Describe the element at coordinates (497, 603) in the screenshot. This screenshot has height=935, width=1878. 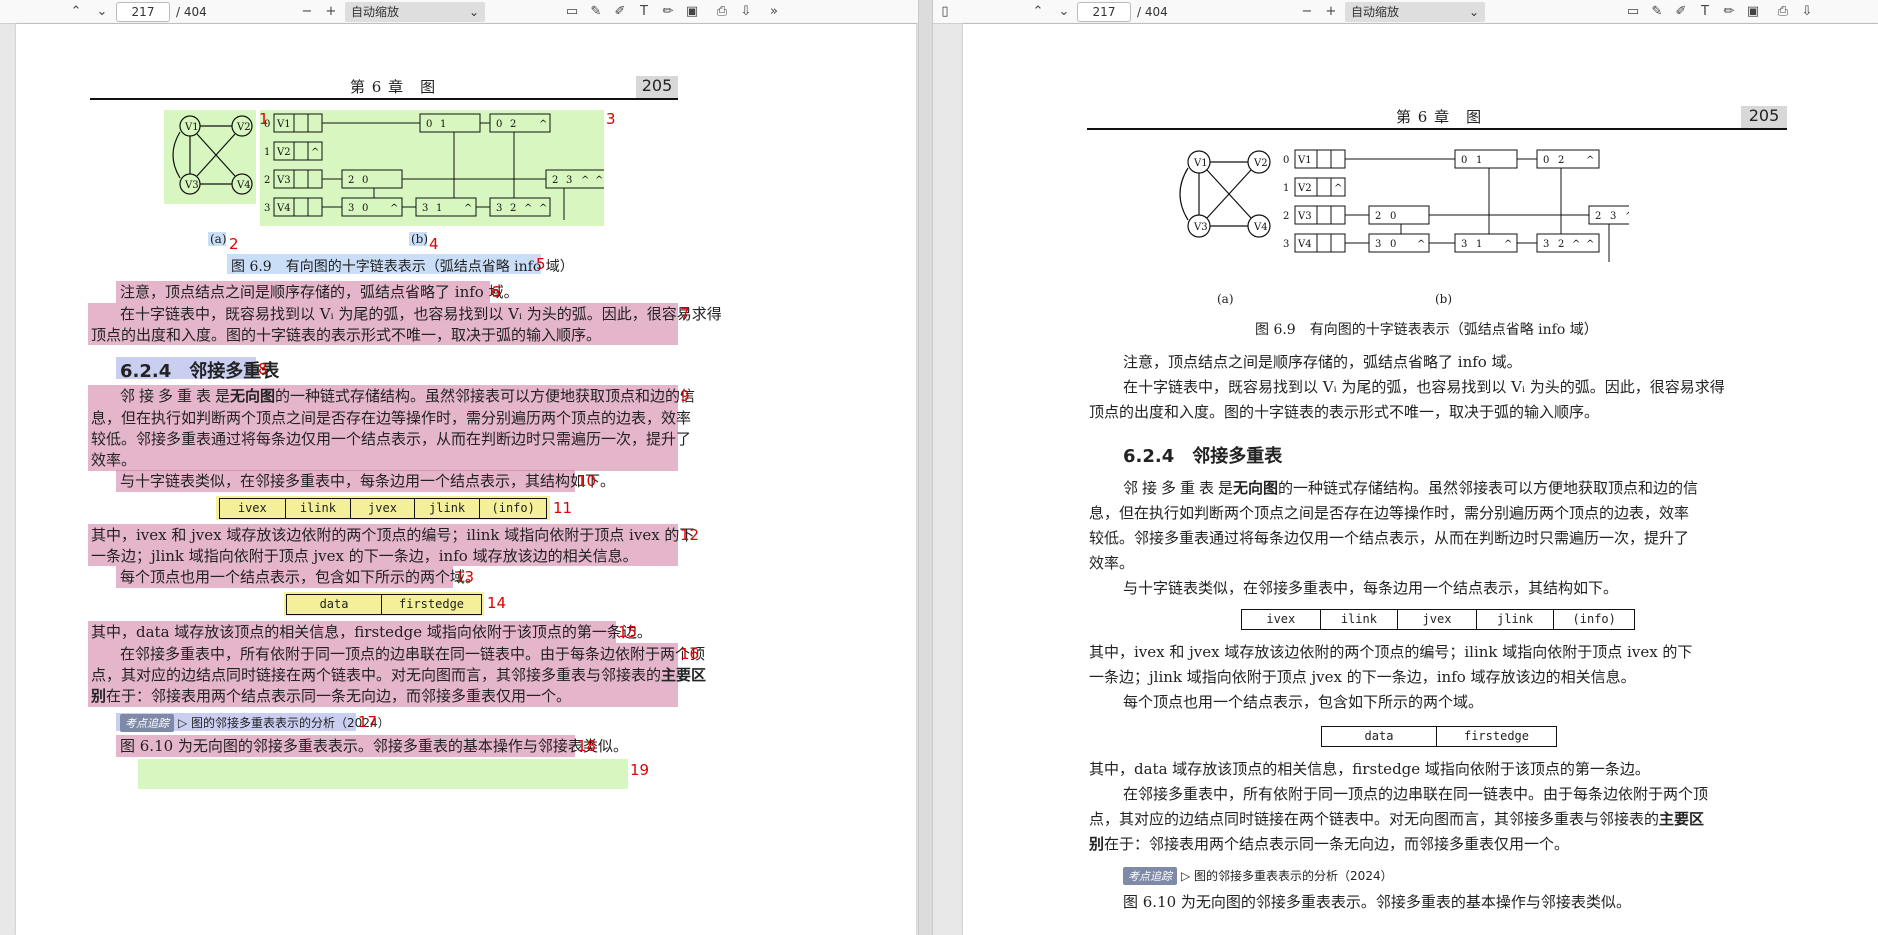
I see `annotation-label: 14` at that location.